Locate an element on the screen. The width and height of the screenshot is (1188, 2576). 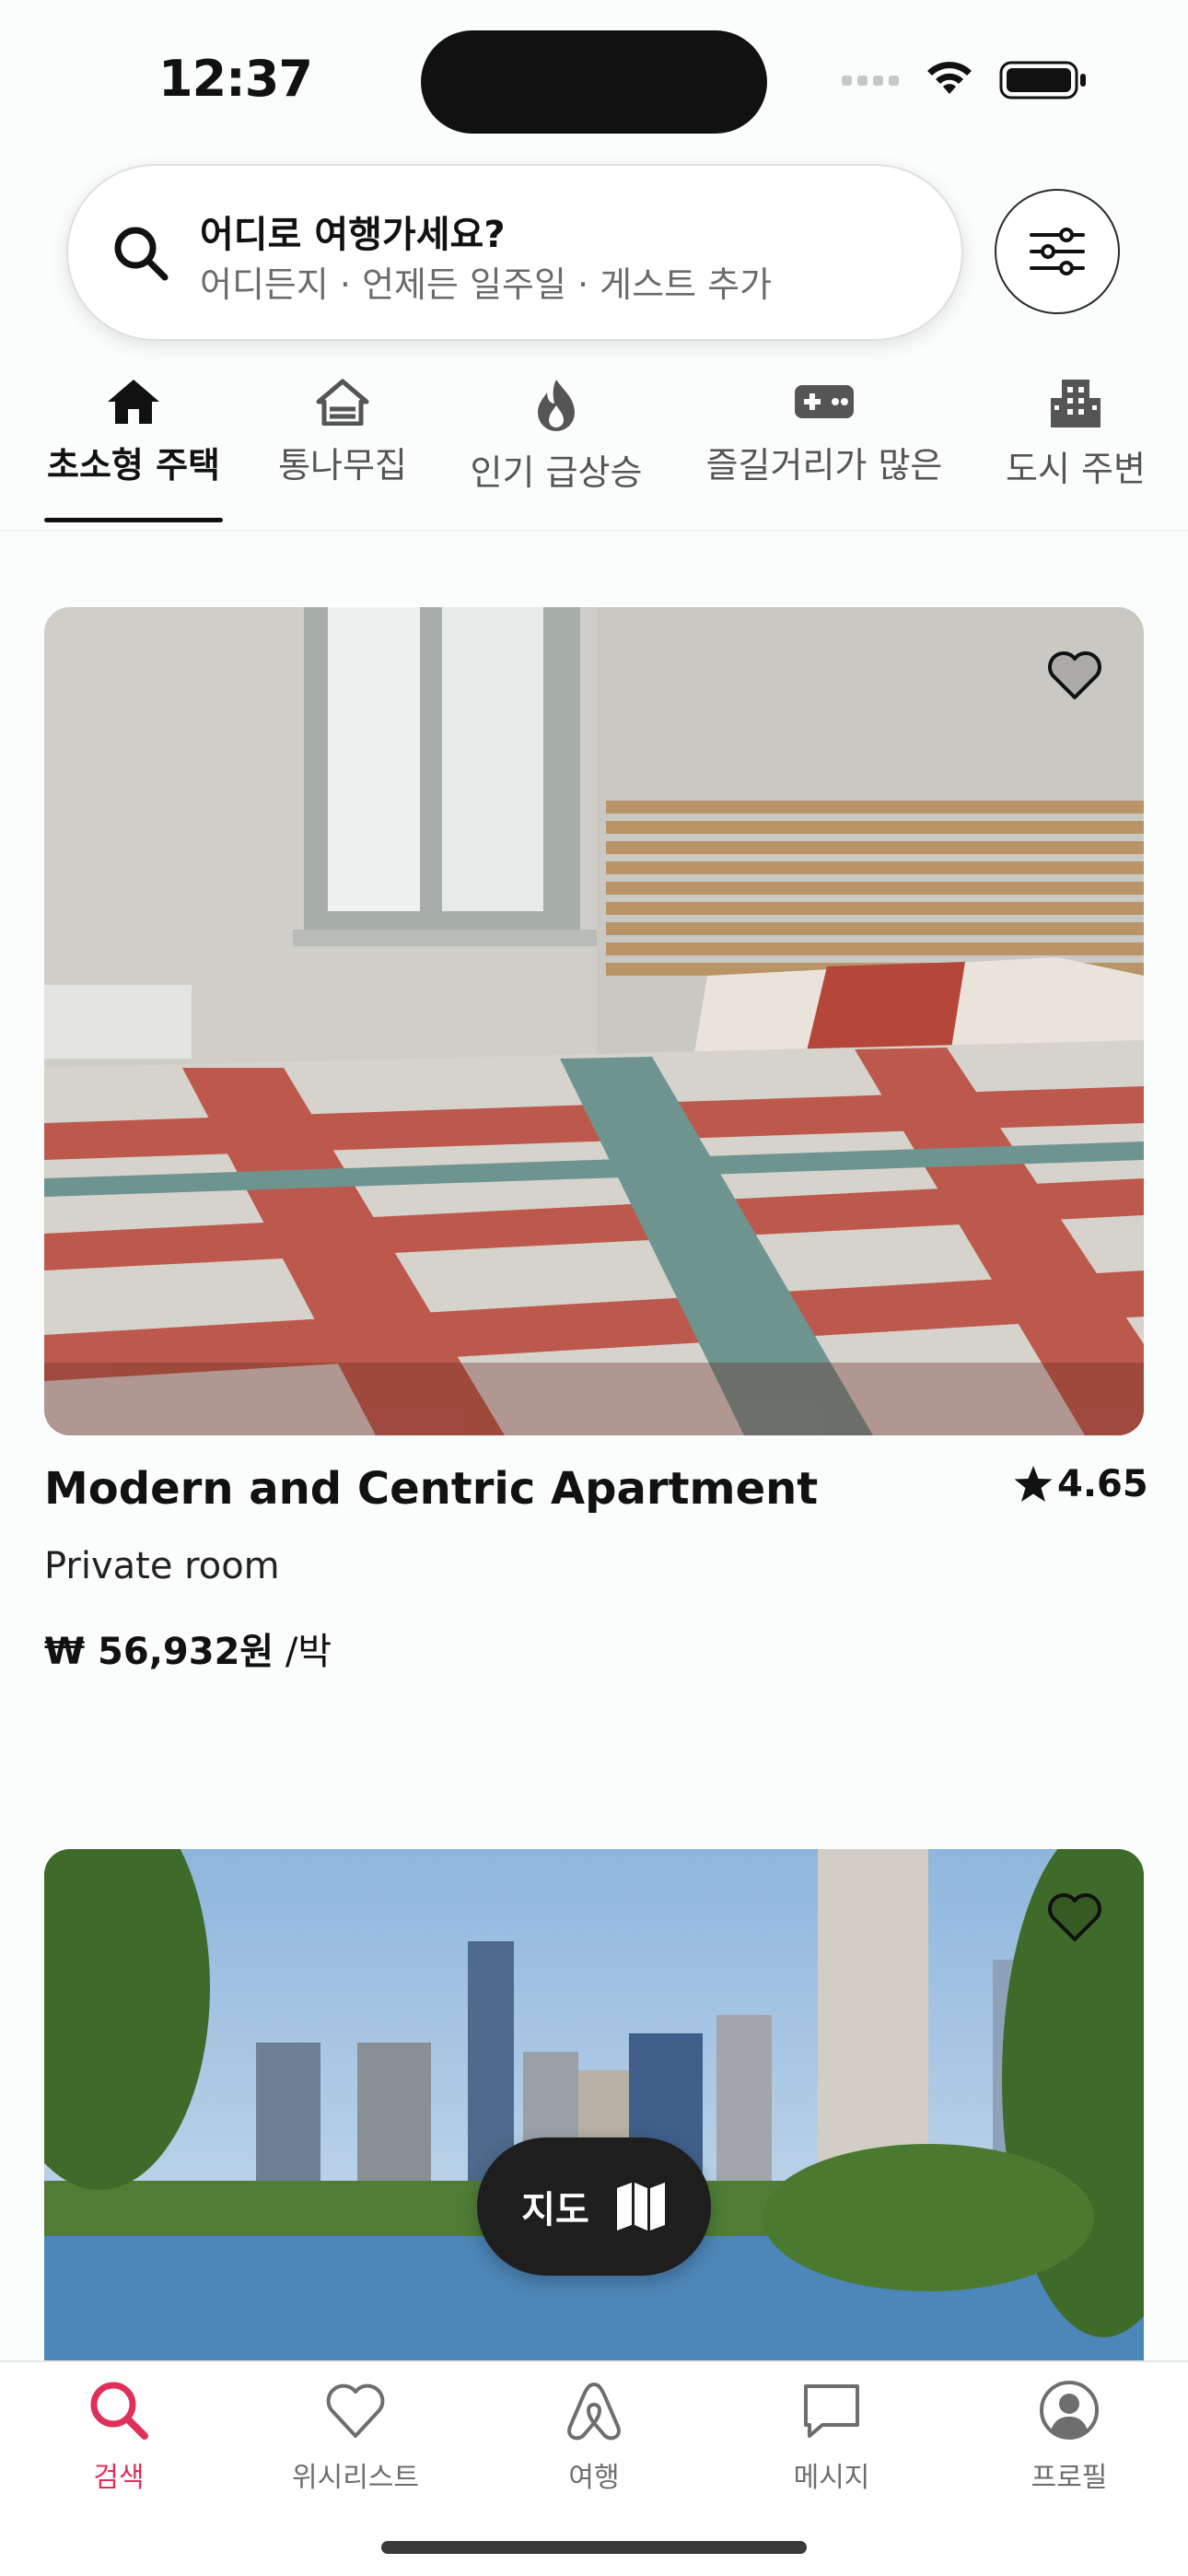
tab-search: 검색 is located at coordinates (119, 2437).